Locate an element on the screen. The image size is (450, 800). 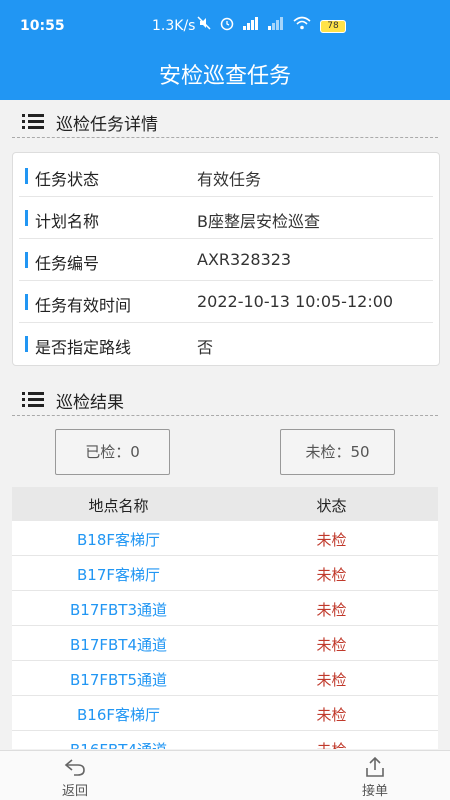
back-arrow-icon is located at coordinates (74, 767).